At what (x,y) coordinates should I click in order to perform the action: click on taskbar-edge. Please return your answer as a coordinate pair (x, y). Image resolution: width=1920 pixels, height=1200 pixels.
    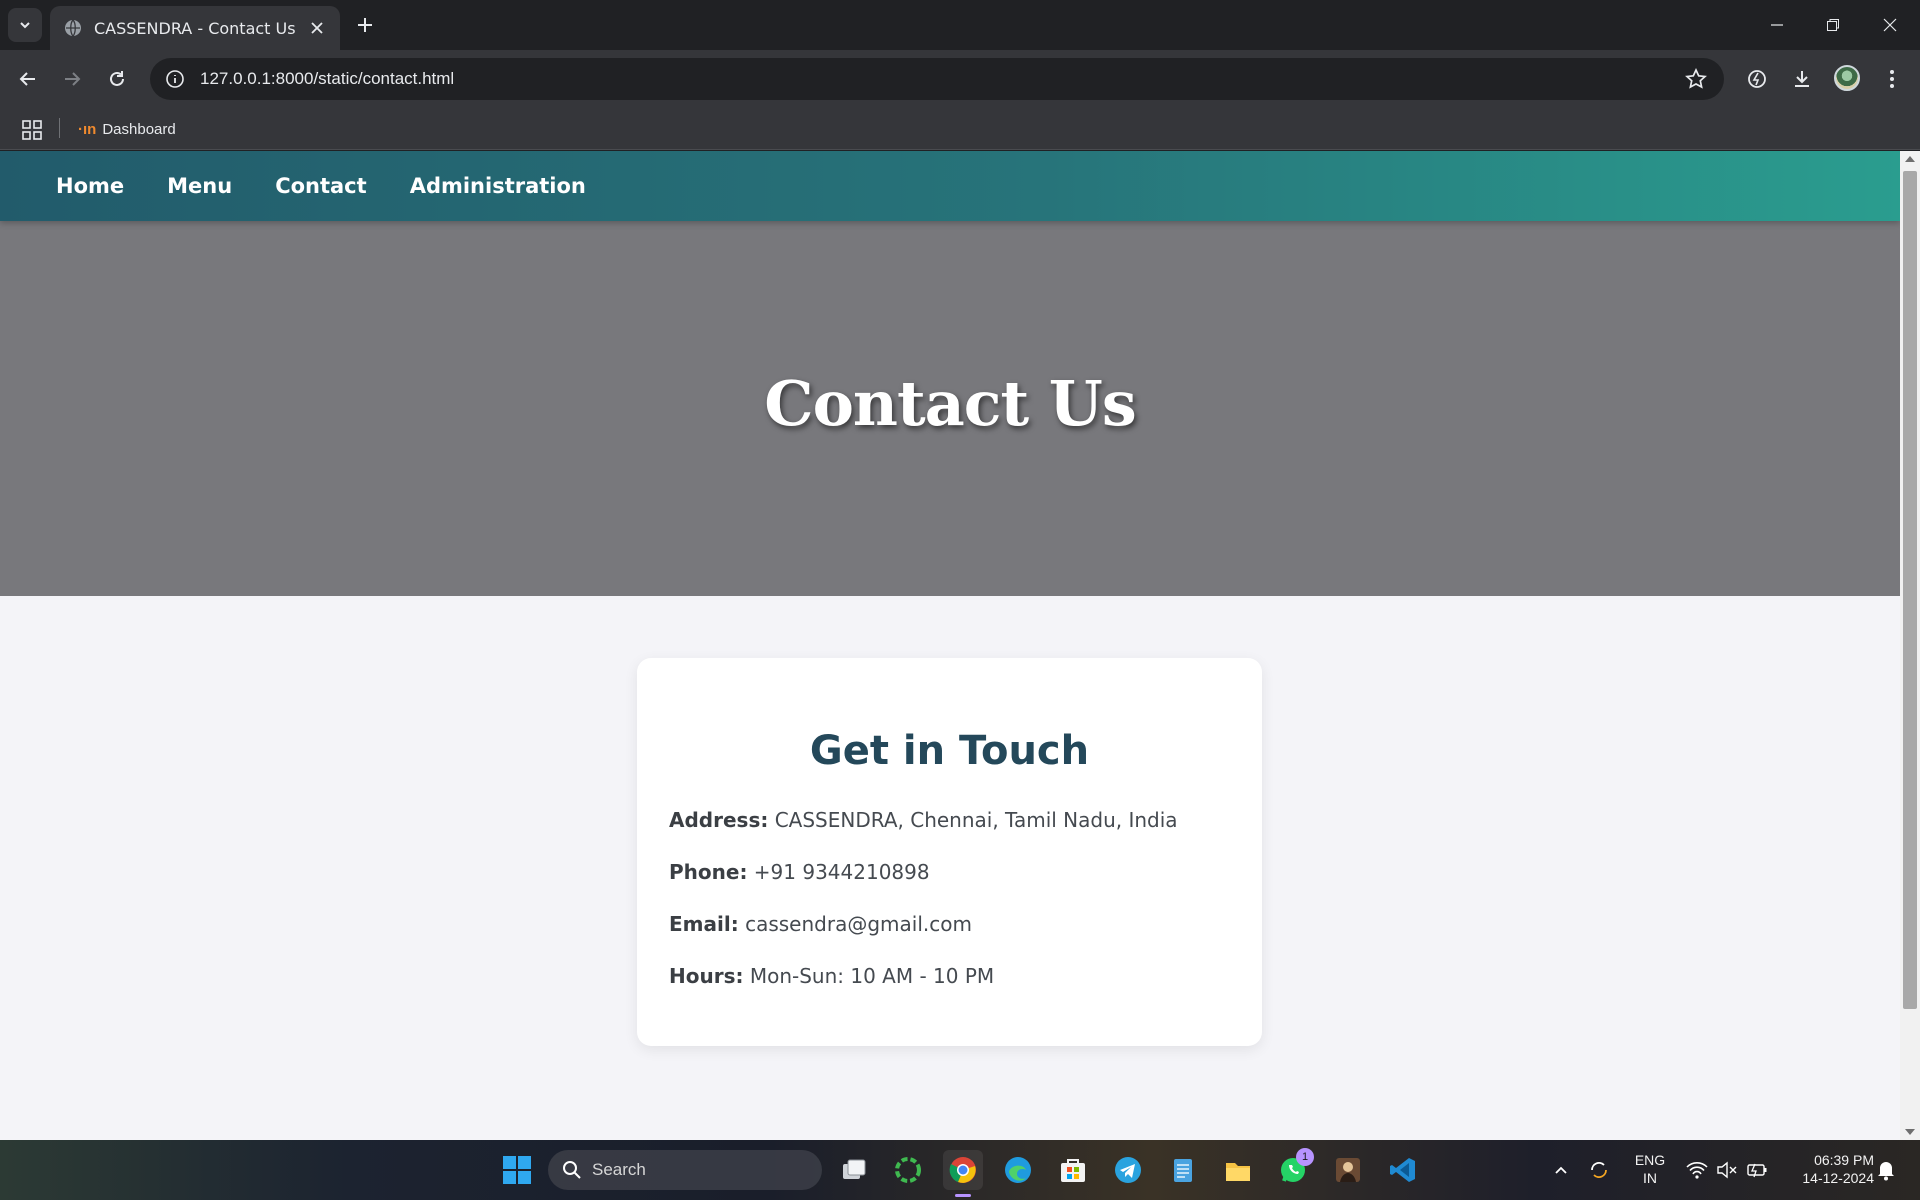
    Looking at the image, I should click on (1018, 1170).